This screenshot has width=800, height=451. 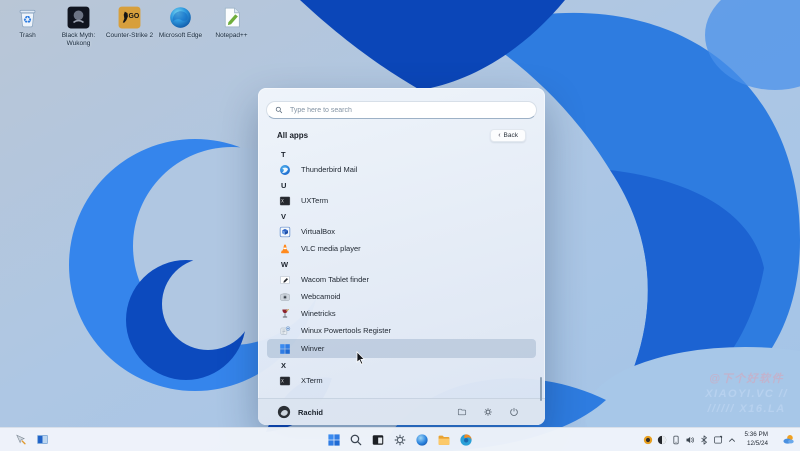 What do you see at coordinates (704, 439) in the screenshot?
I see `bluetooth-icon` at bounding box center [704, 439].